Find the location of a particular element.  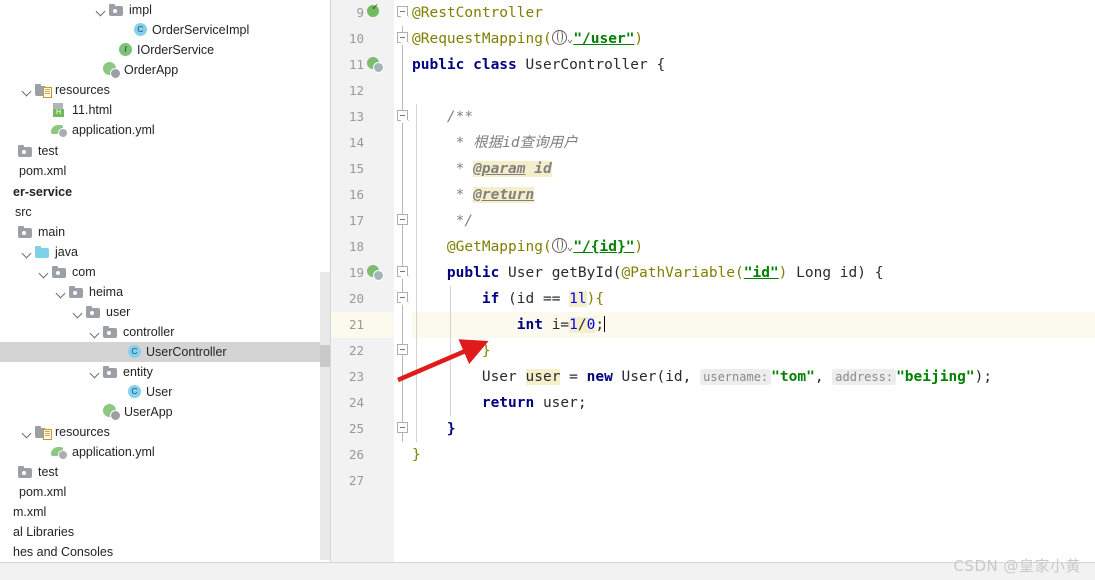

editor-line: 24 return user; is located at coordinates (713, 403).